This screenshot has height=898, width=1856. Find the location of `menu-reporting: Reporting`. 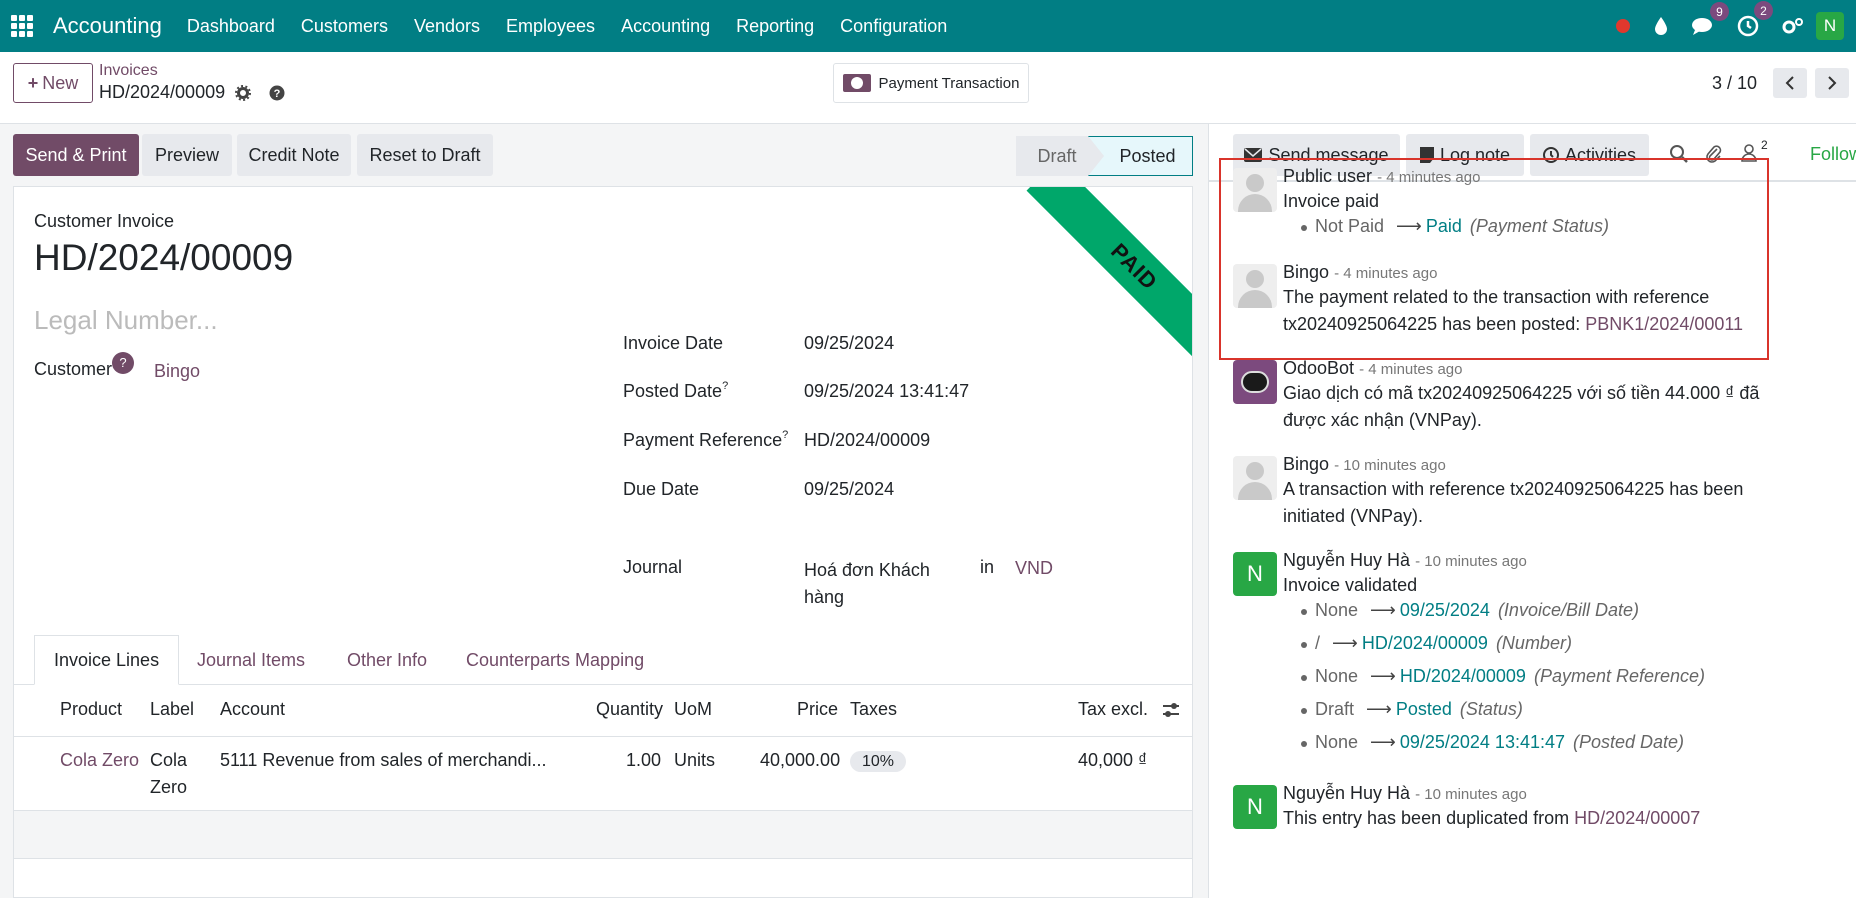

menu-reporting: Reporting is located at coordinates (775, 26).